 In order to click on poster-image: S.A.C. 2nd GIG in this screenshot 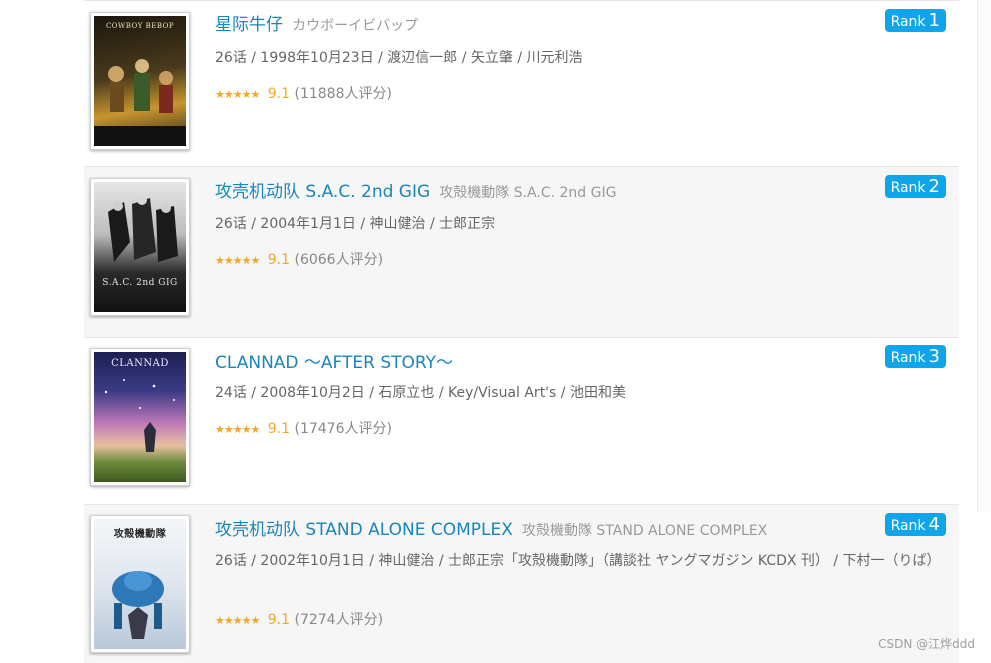, I will do `click(140, 247)`.